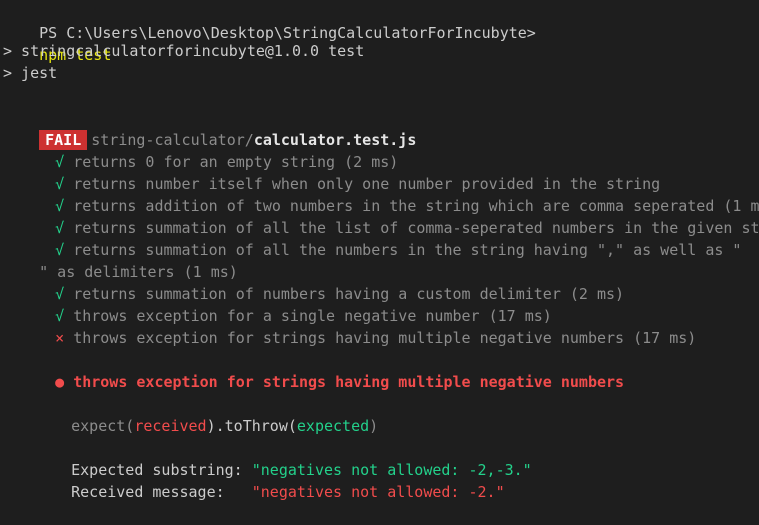 This screenshot has width=759, height=525. Describe the element at coordinates (200, 150) in the screenshot. I see `test-result-row: √ returns 0 for an empty string (2 ms)` at that location.